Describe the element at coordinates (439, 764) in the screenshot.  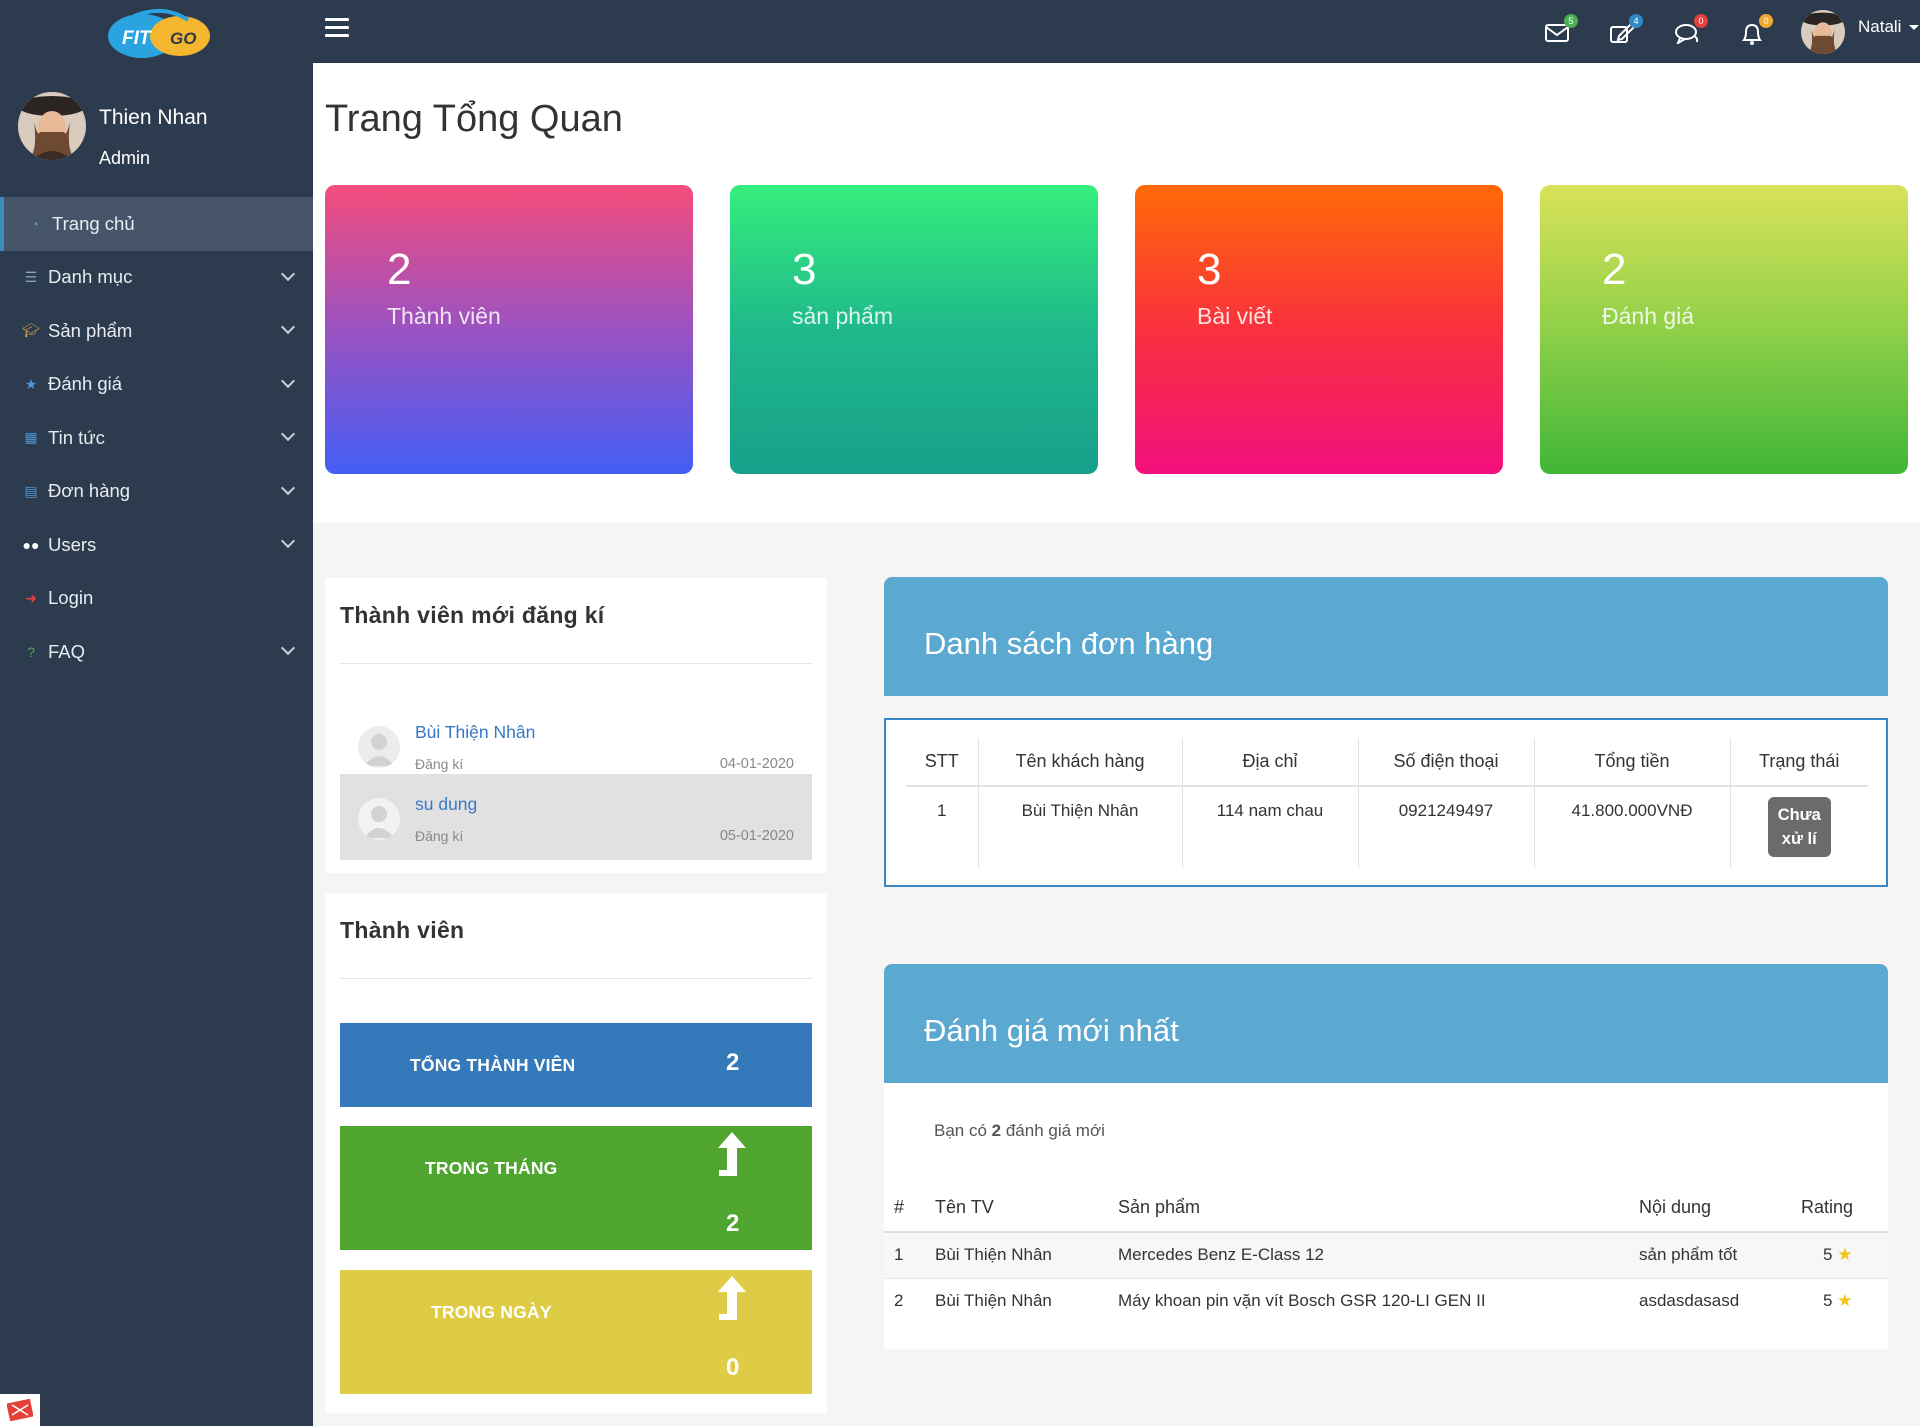
I see `member-action: Đăng kí` at that location.